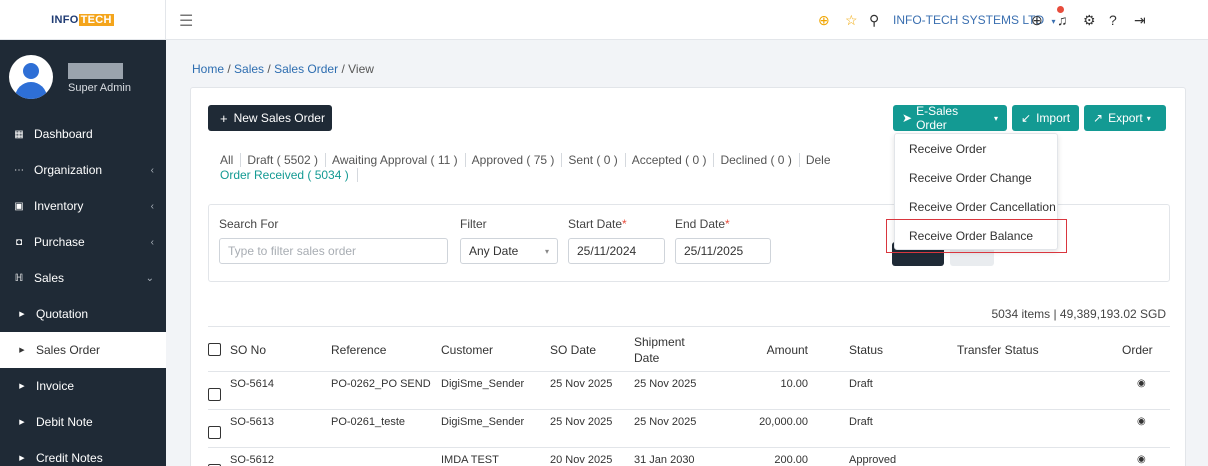 This screenshot has height=466, width=1208. Describe the element at coordinates (83, 170) in the screenshot. I see `sidebar-item-organization: ⋯ Organization ‹` at that location.